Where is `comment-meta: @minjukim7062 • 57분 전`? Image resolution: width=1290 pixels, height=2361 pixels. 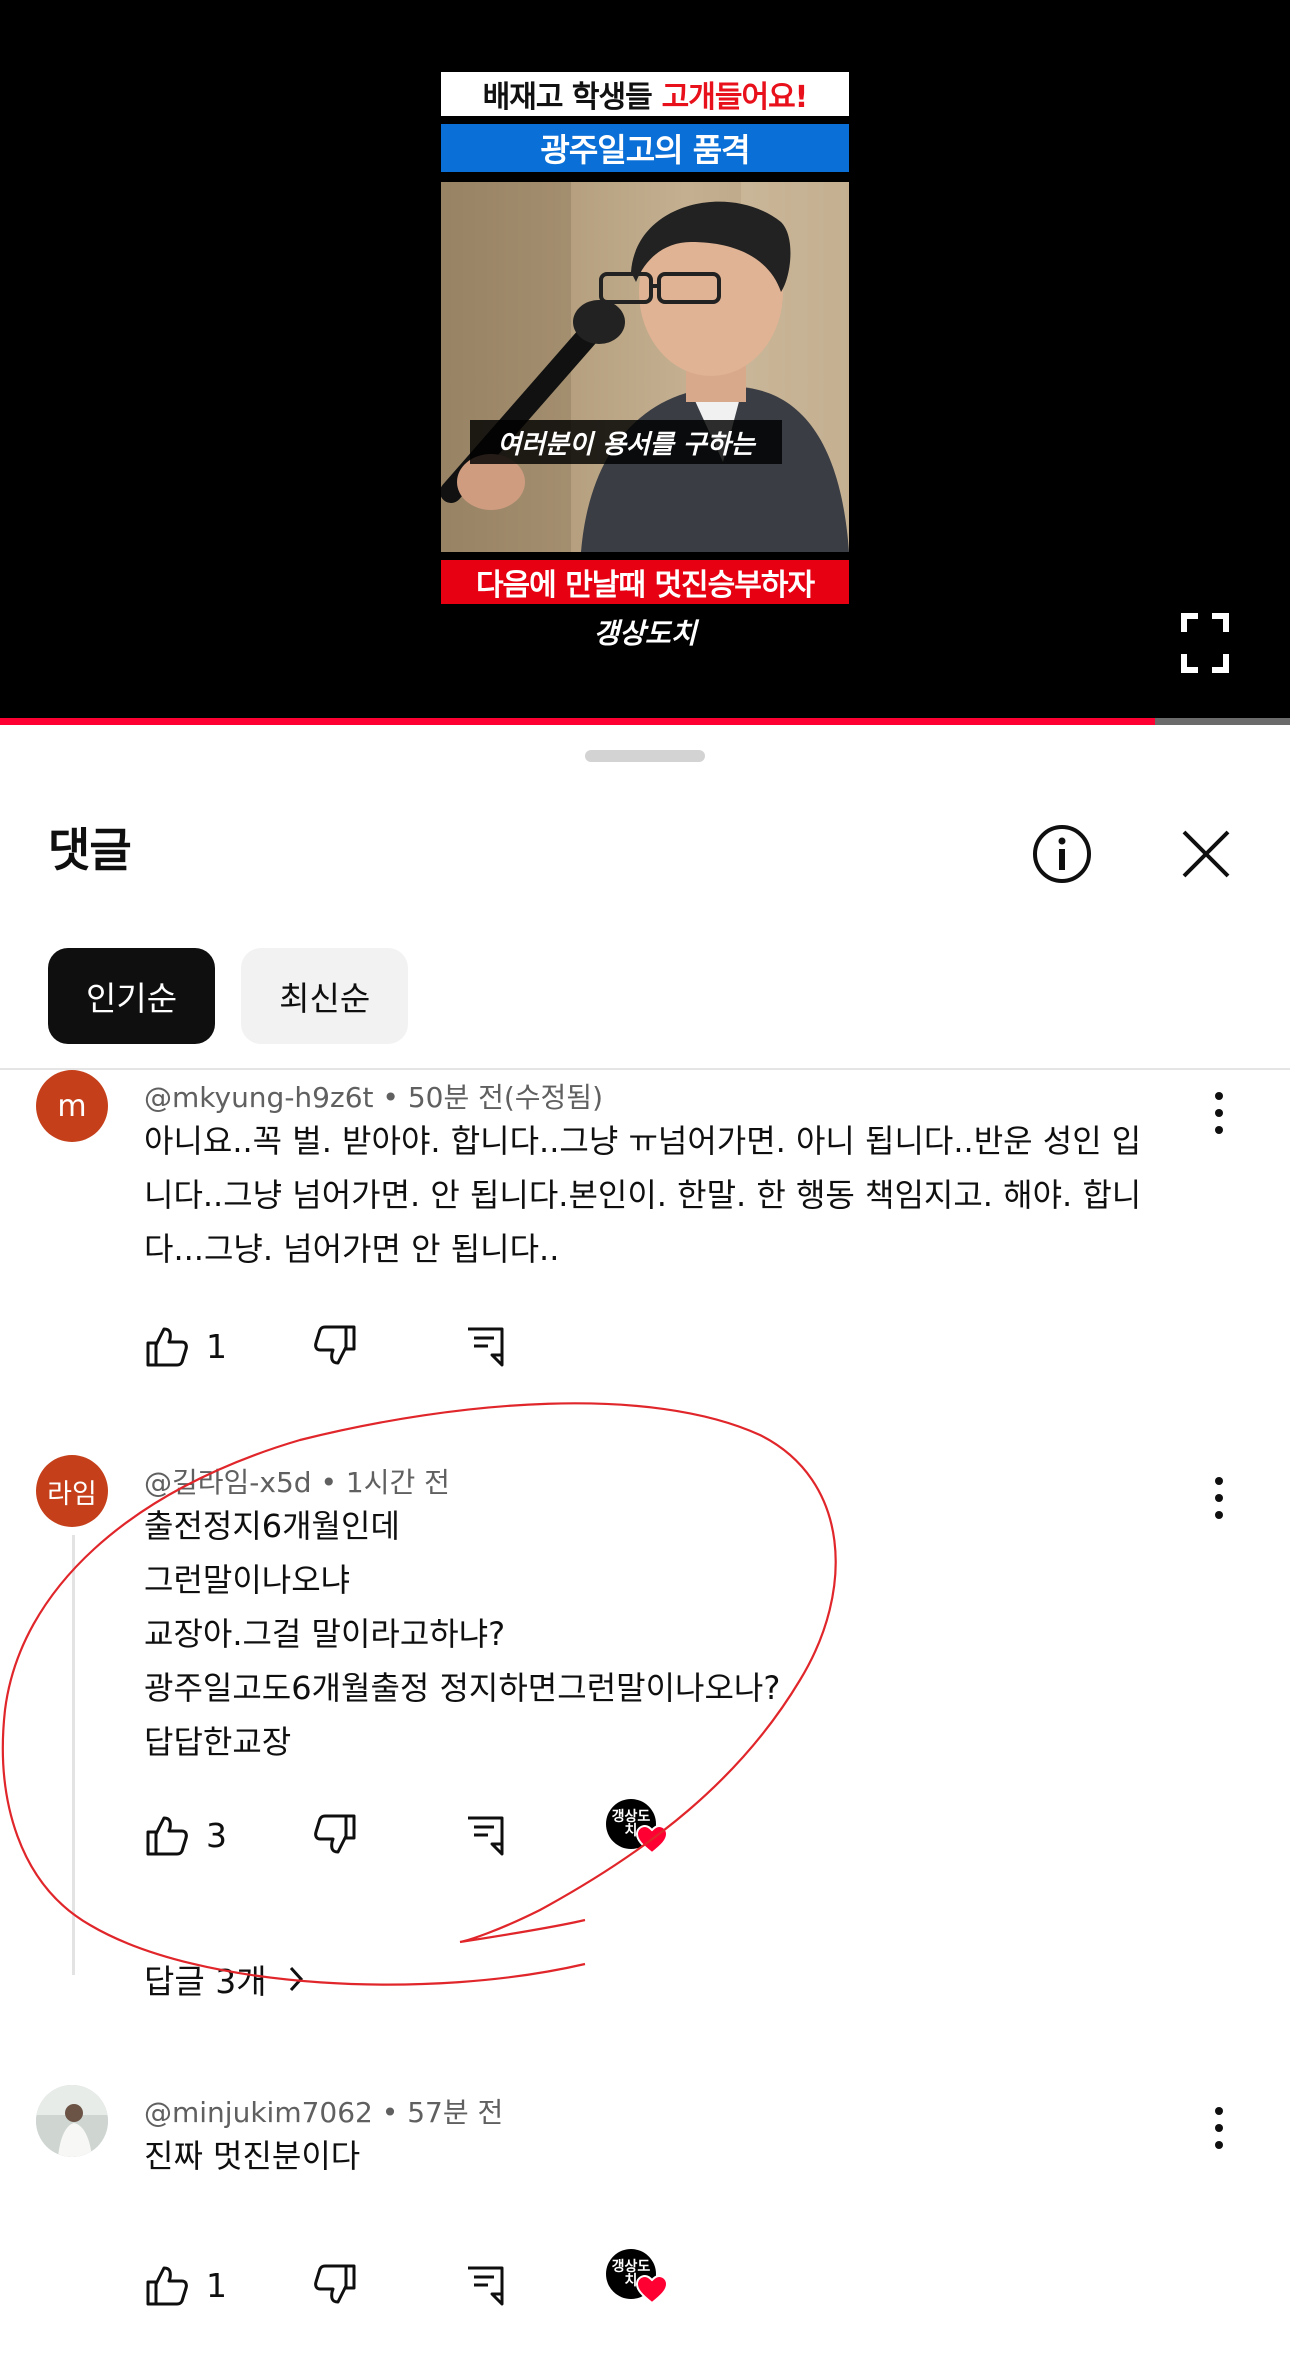
comment-meta: @minjukim7062 • 57분 전 is located at coordinates (323, 2111).